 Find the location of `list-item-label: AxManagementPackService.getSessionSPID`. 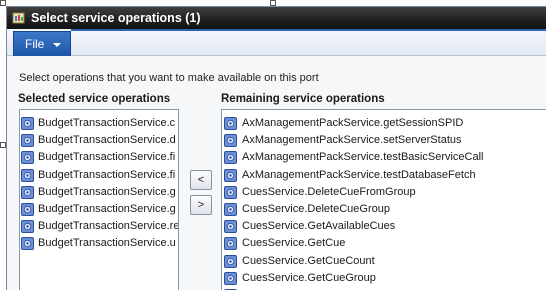

list-item-label: AxManagementPackService.getSessionSPID is located at coordinates (353, 123).